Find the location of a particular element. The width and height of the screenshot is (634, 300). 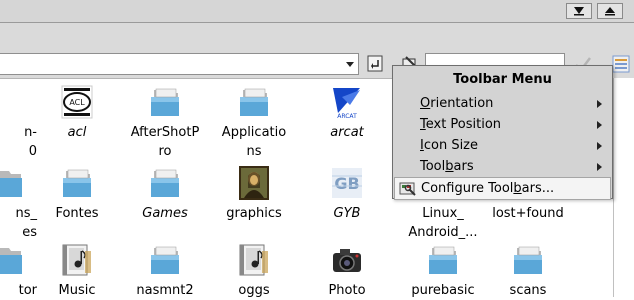

mona-lisa-icon is located at coordinates (254, 183).